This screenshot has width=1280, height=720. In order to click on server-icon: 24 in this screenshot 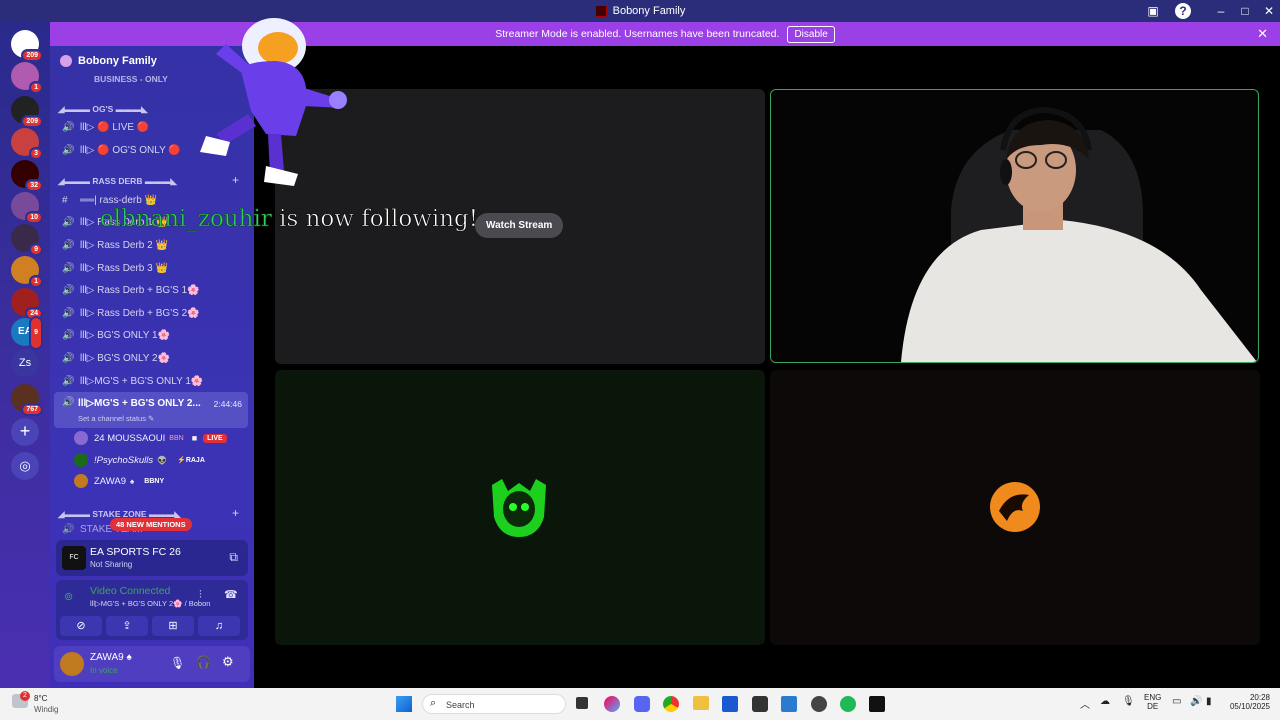, I will do `click(27, 304)`.